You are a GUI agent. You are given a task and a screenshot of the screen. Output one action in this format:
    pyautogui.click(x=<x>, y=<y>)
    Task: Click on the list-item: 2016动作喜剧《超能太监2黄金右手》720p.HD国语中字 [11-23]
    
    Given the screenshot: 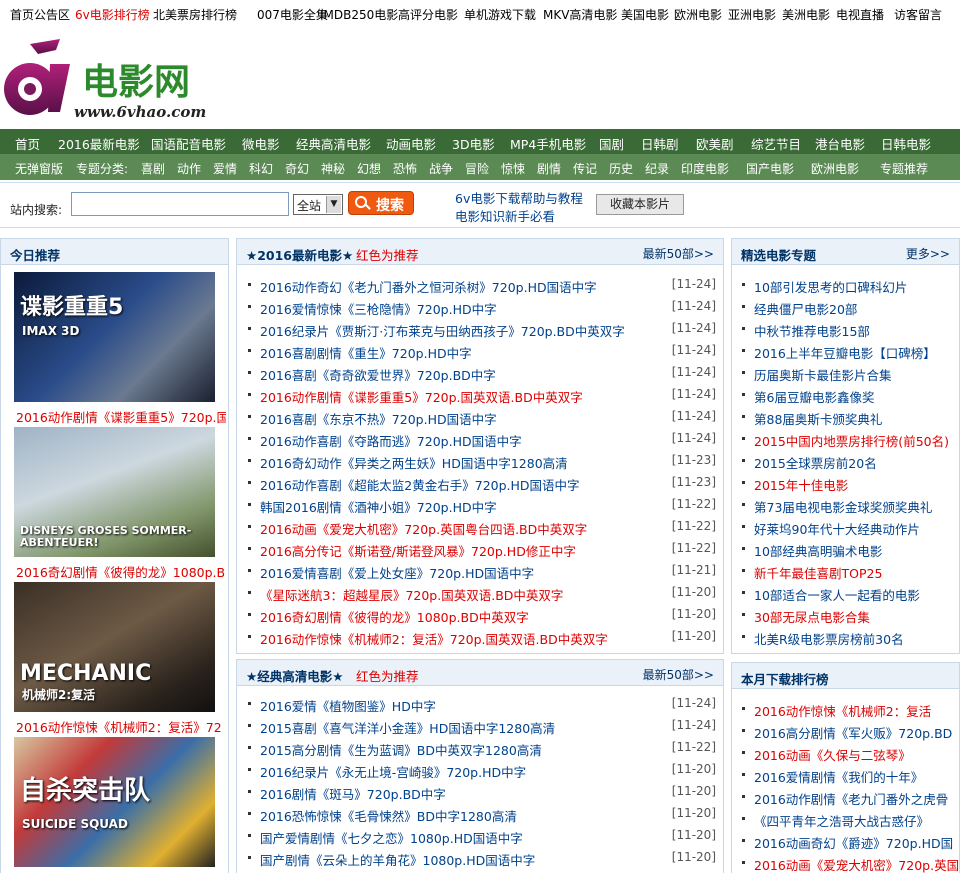 What is the action you would take?
    pyautogui.click(x=480, y=483)
    